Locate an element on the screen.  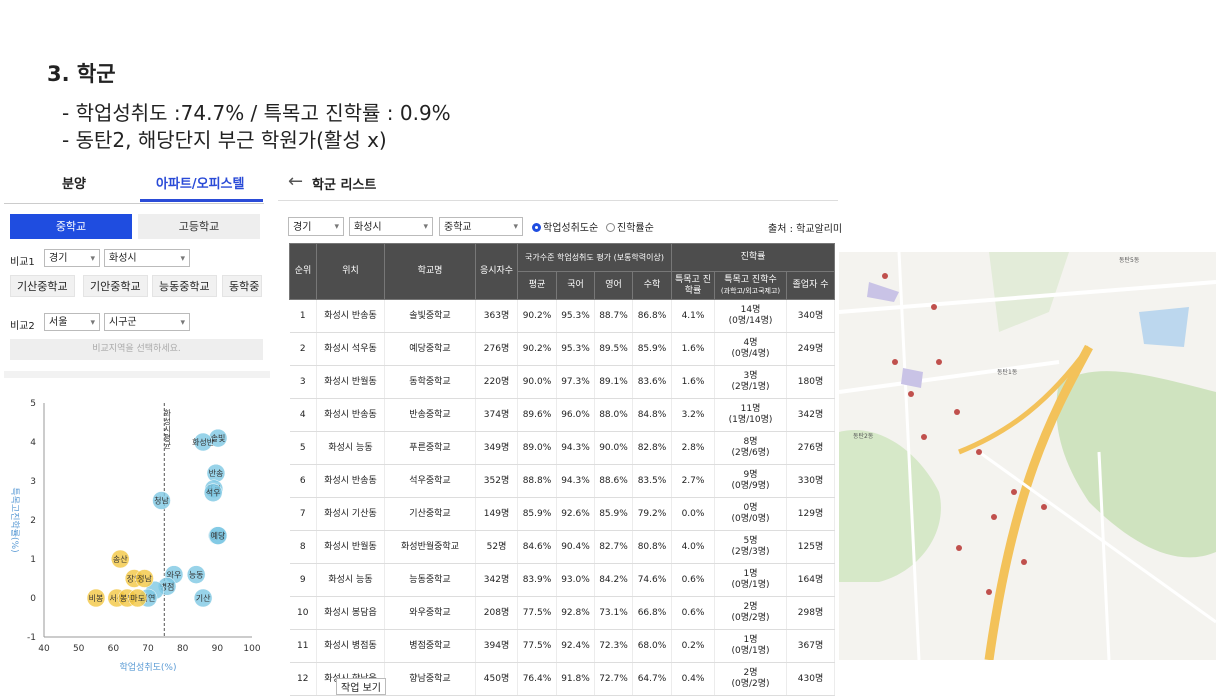
middle-school-button: 중학교 is located at coordinates (71, 226).